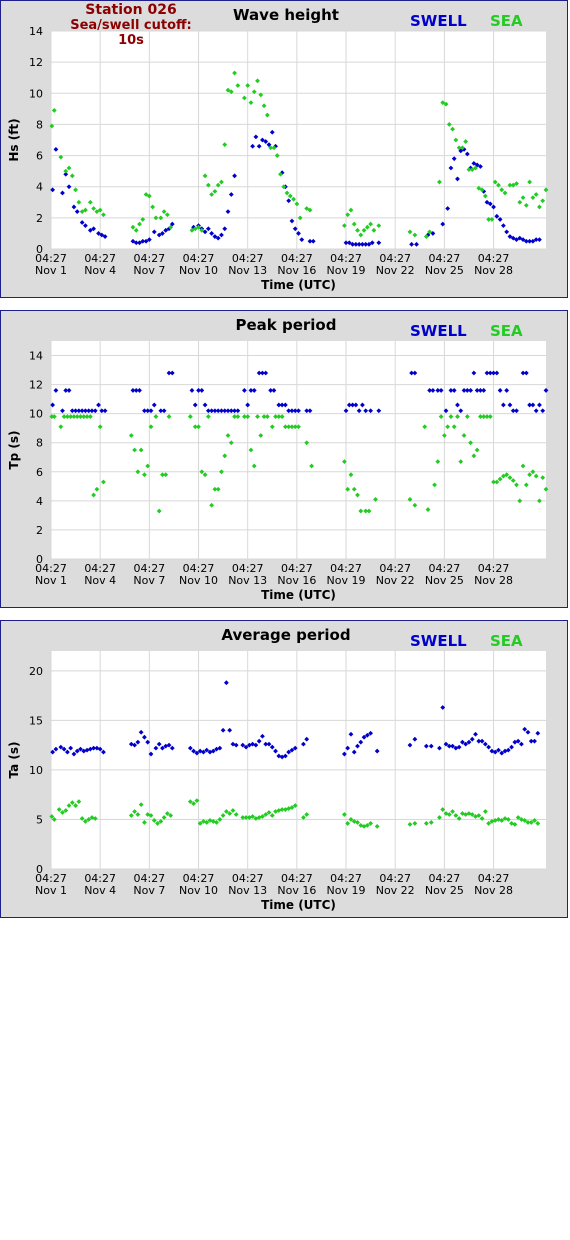  Describe the element at coordinates (286, 325) in the screenshot. I see `chart-title: Peak period` at that location.